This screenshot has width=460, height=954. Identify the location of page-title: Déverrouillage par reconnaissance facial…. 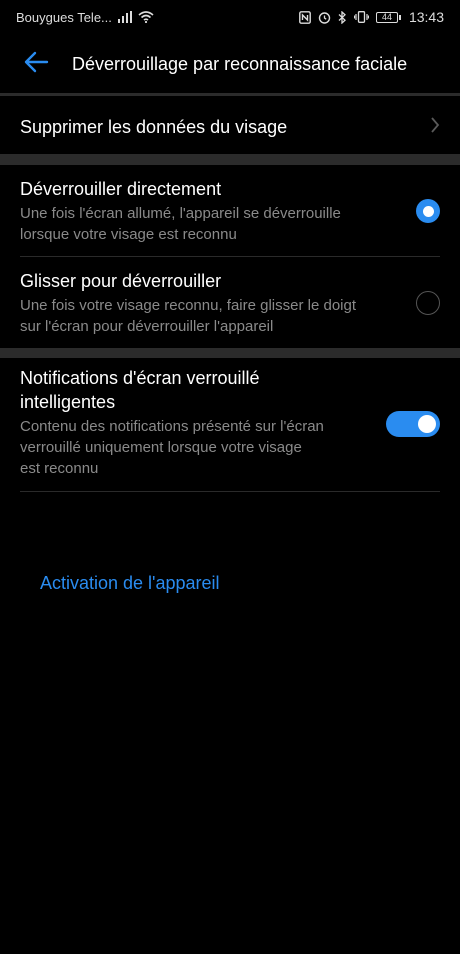
(240, 63).